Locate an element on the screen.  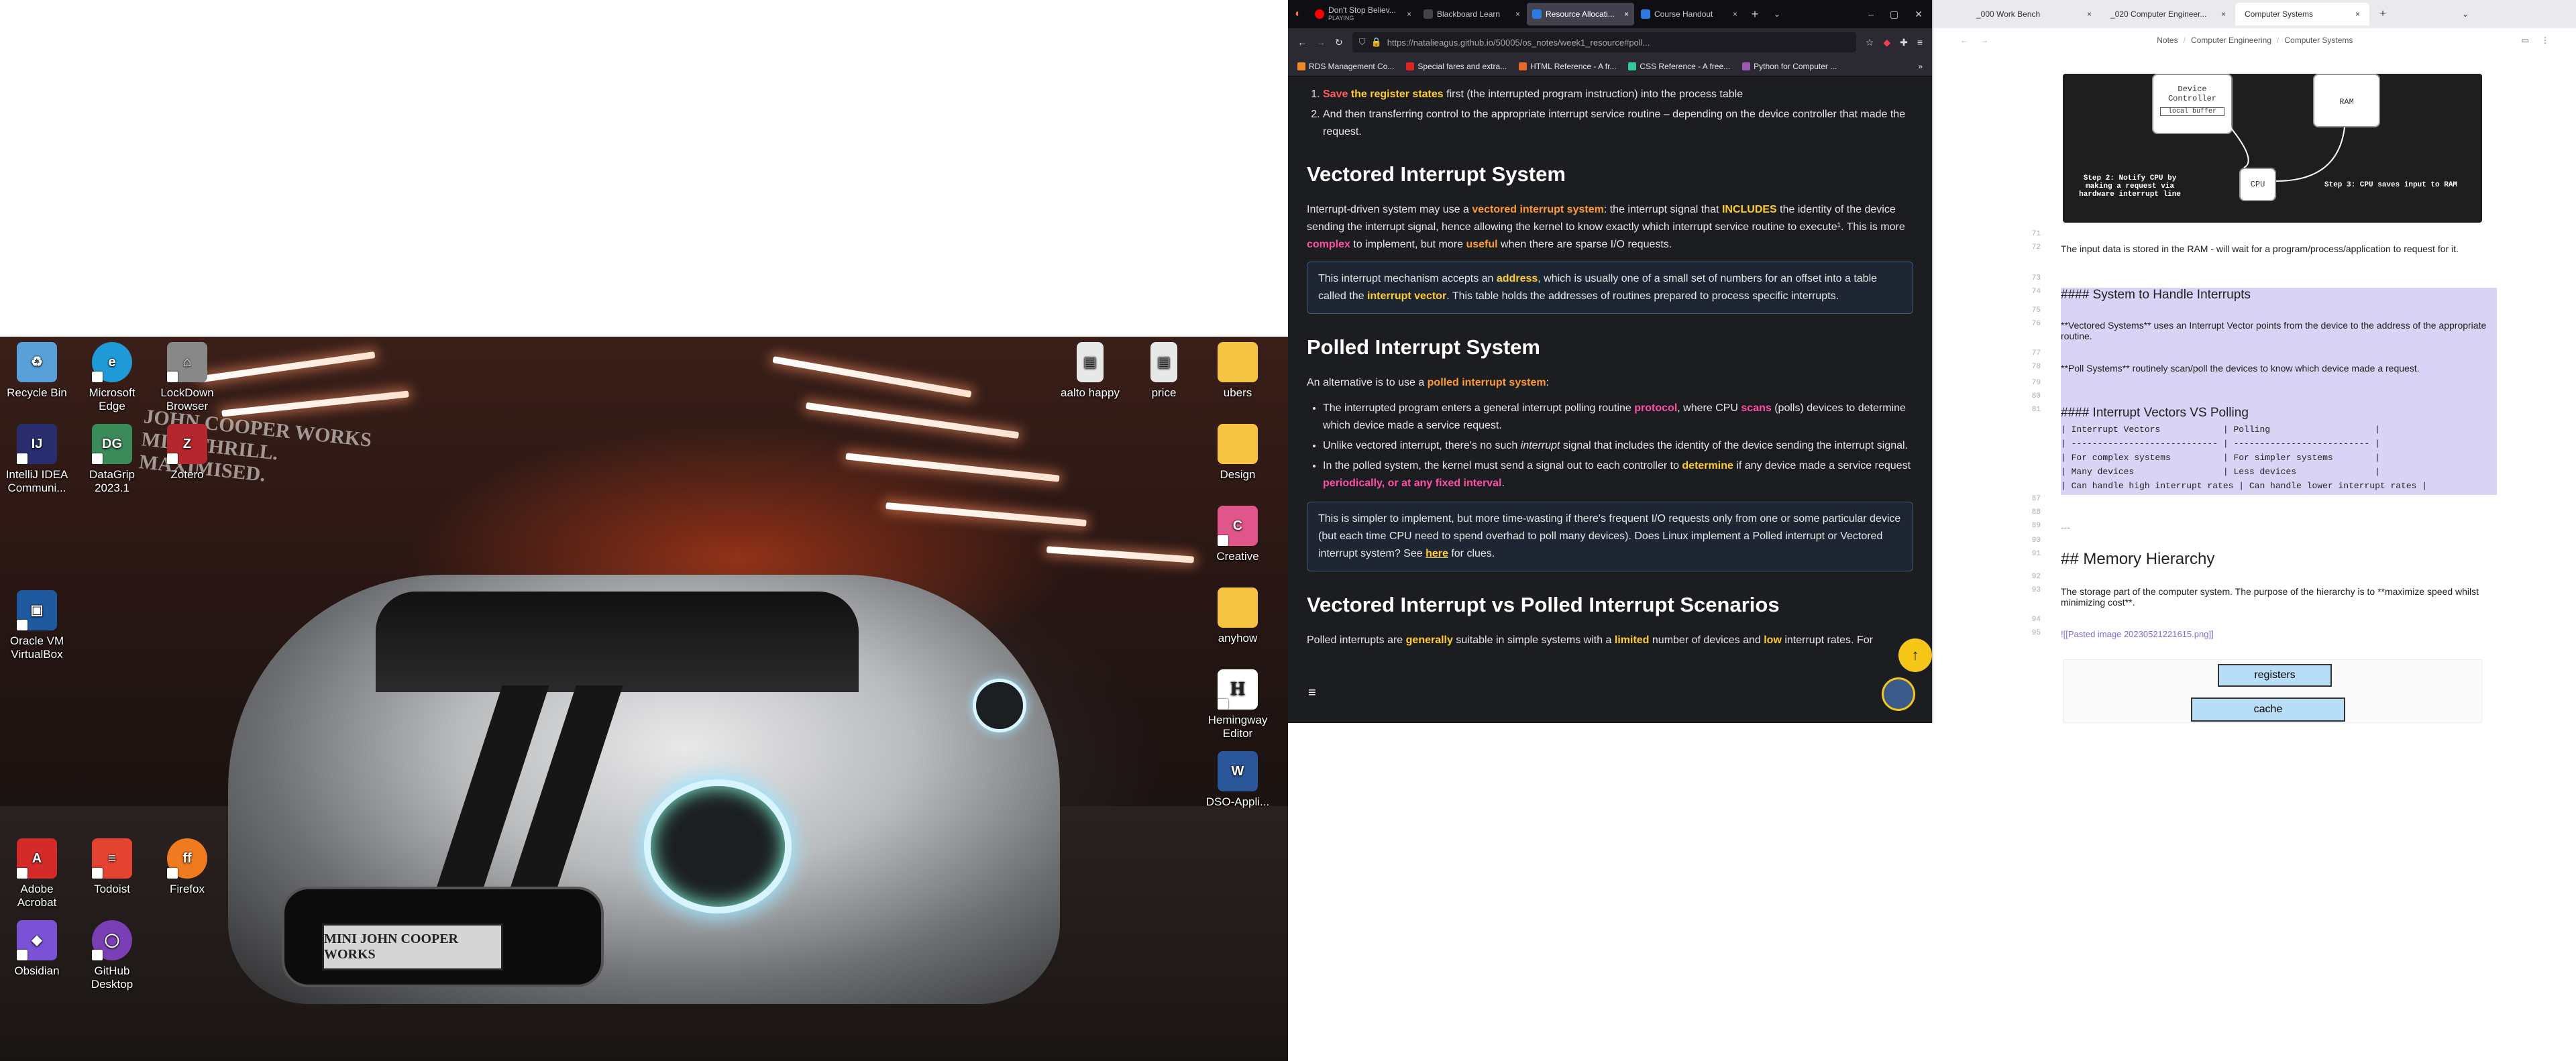
editor-line: 82| Interrupt Vectors | Polling | is located at coordinates (2279, 432).